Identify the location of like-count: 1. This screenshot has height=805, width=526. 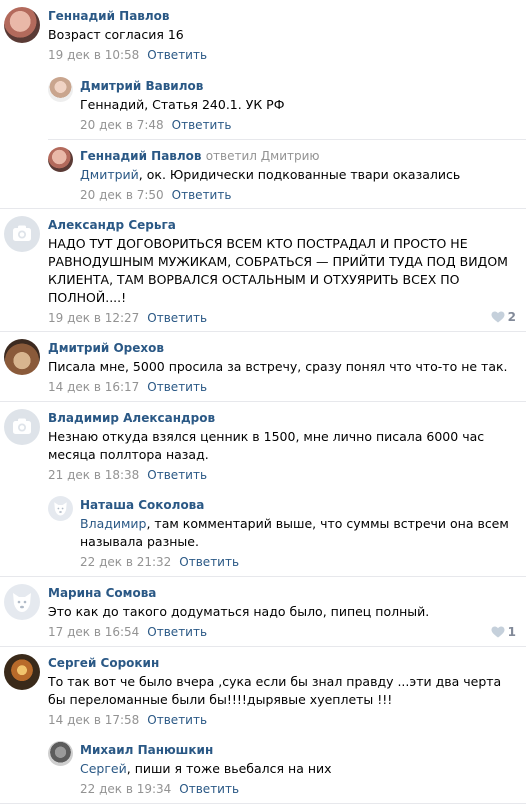
(511, 632).